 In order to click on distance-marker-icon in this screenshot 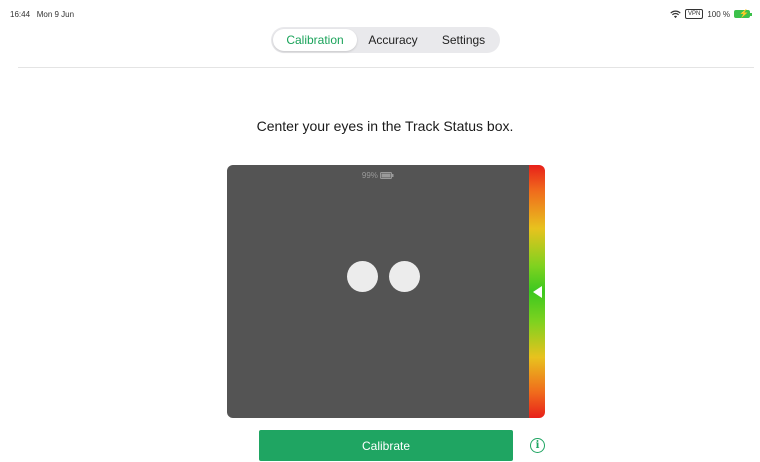, I will do `click(537, 291)`.